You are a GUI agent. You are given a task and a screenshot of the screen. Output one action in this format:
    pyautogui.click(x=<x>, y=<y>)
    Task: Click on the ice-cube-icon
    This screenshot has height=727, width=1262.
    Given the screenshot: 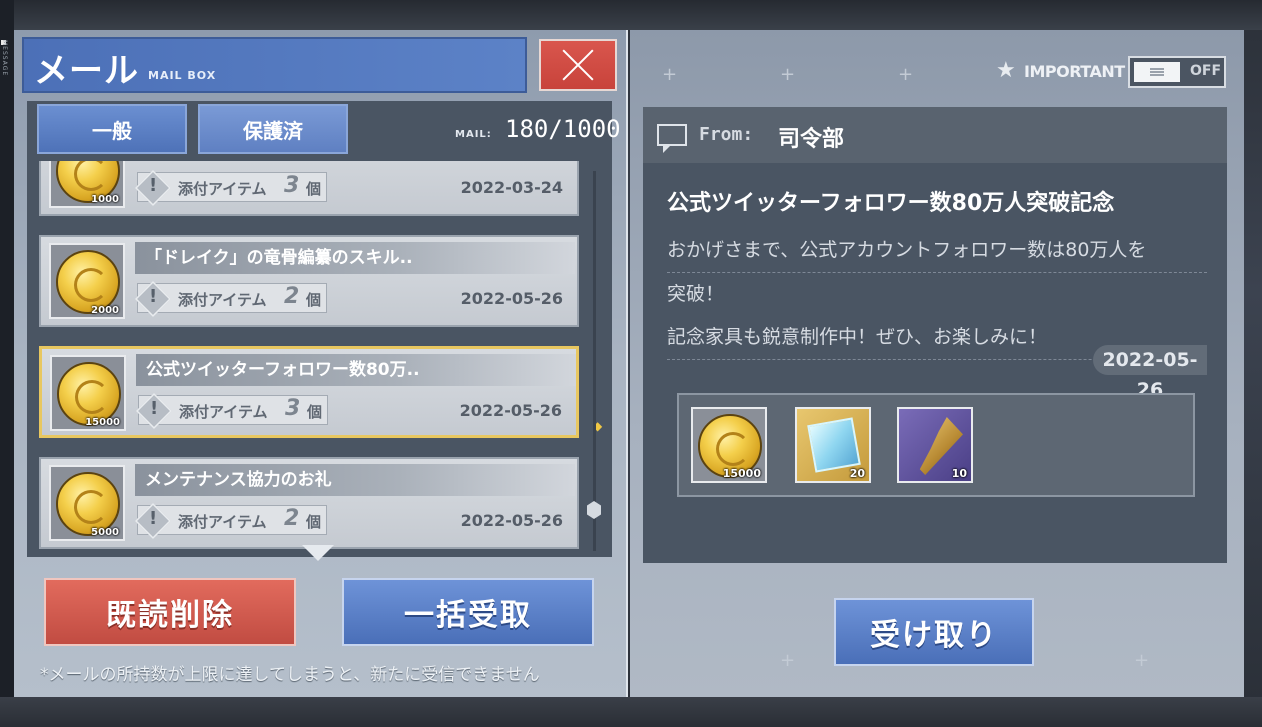 What is the action you would take?
    pyautogui.click(x=834, y=445)
    